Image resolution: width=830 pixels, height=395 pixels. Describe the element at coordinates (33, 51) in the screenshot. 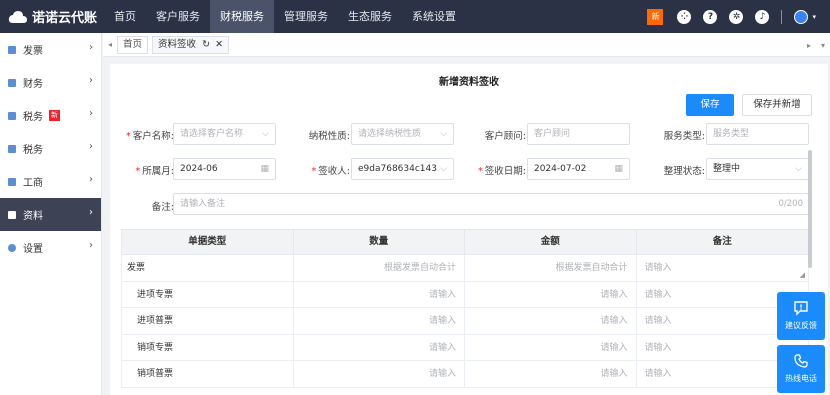

I see `sidebar-item-label: 发票` at that location.